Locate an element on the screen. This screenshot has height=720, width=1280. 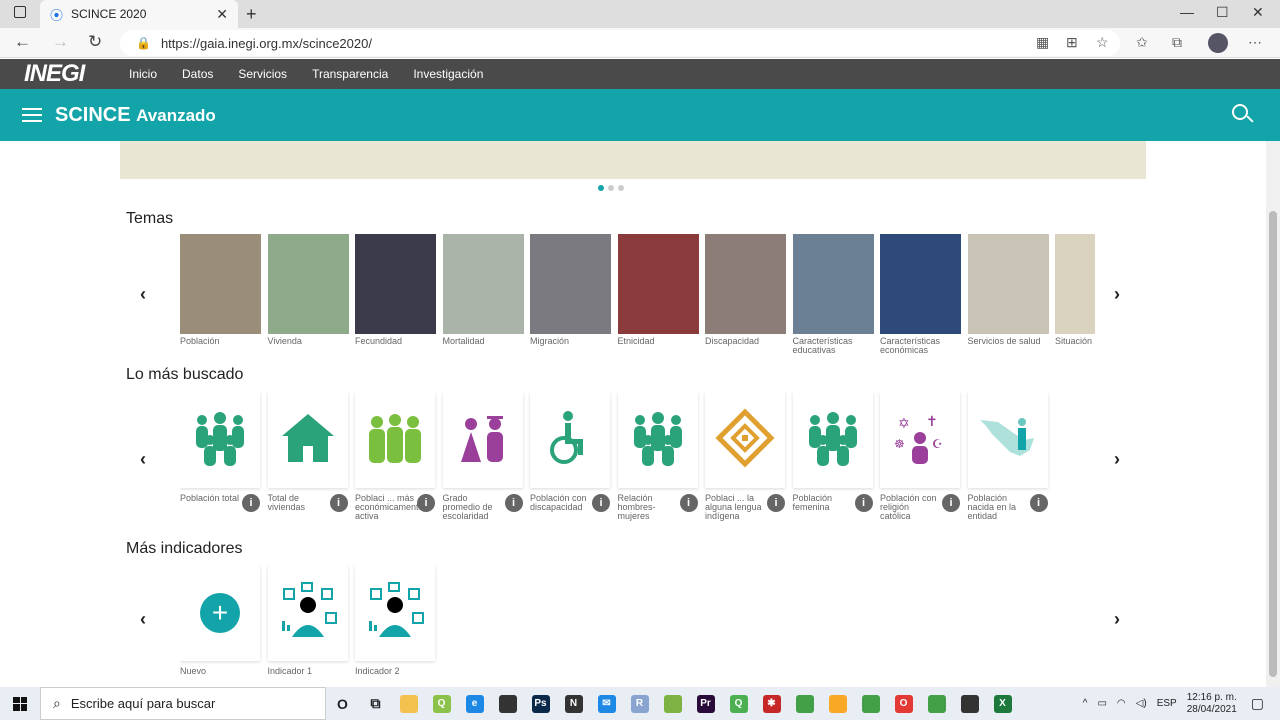
buscado-icon-card: ✡ ✝ ☸ ☪ is located at coordinates (920, 440).